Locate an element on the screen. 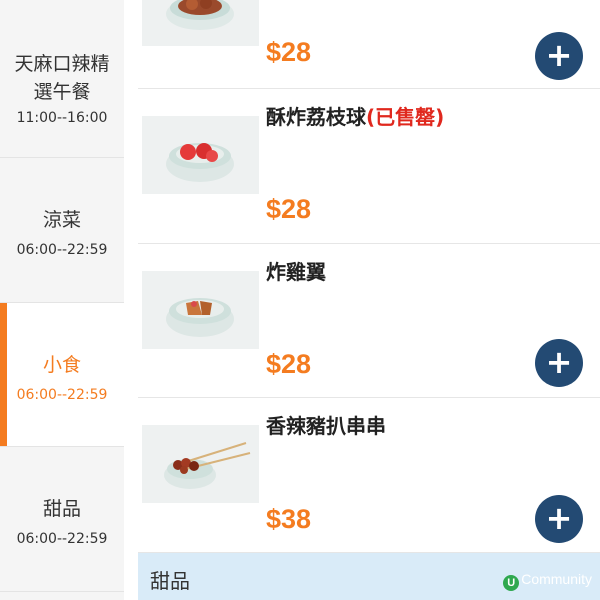 The height and width of the screenshot is (600, 600). item-name: 酥炸荔枝球(已售罄) is located at coordinates (355, 115).